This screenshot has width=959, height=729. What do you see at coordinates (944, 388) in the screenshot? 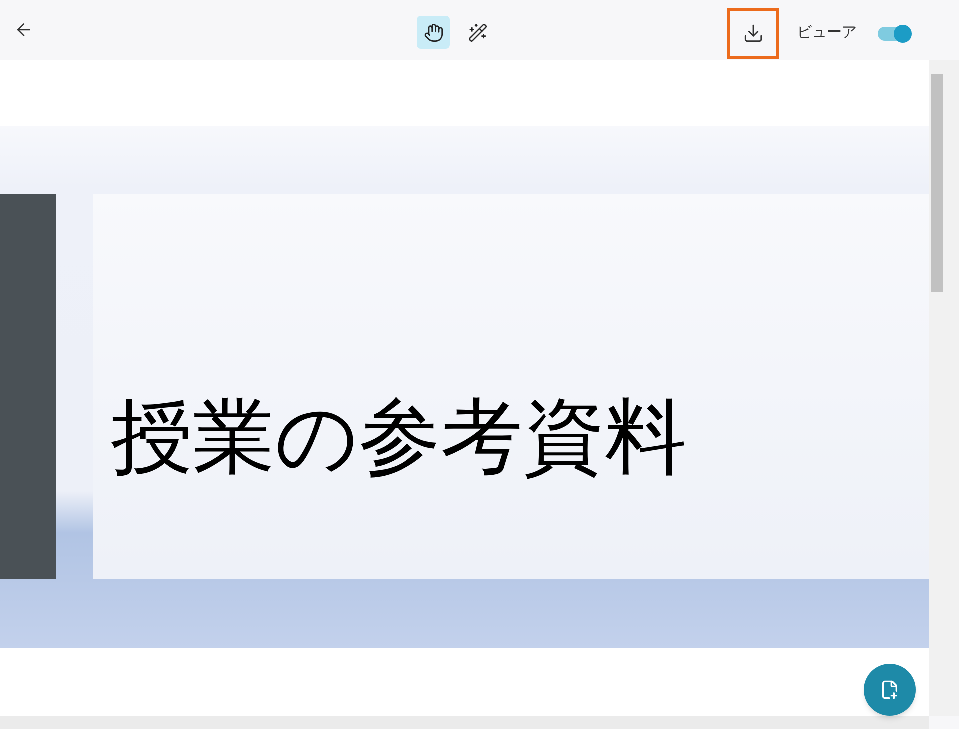
I see `vertical-scrollbar` at bounding box center [944, 388].